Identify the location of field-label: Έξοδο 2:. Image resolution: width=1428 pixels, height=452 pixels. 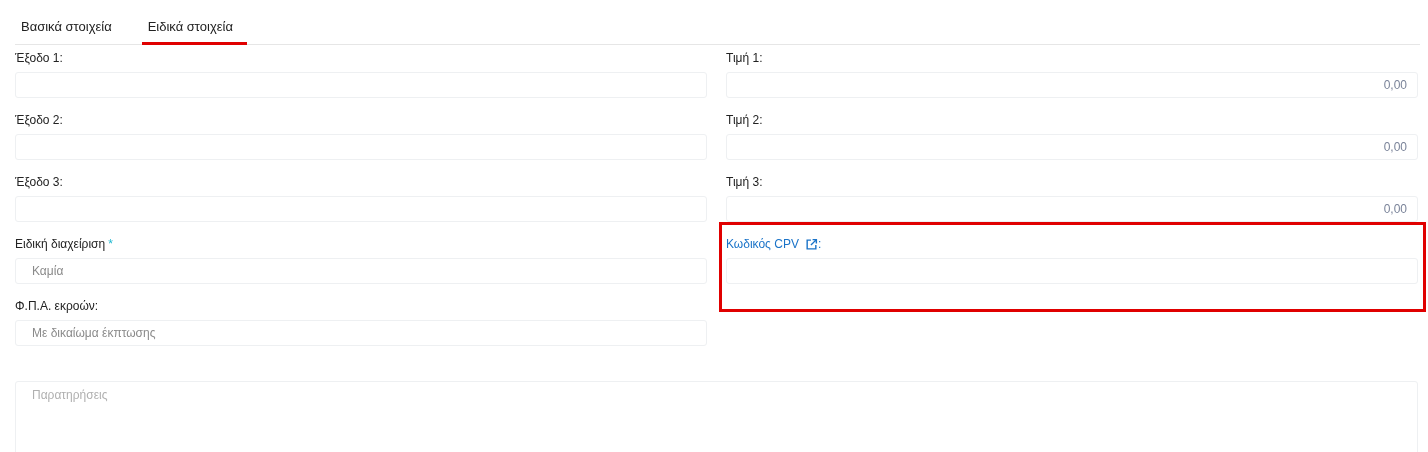
(39, 120).